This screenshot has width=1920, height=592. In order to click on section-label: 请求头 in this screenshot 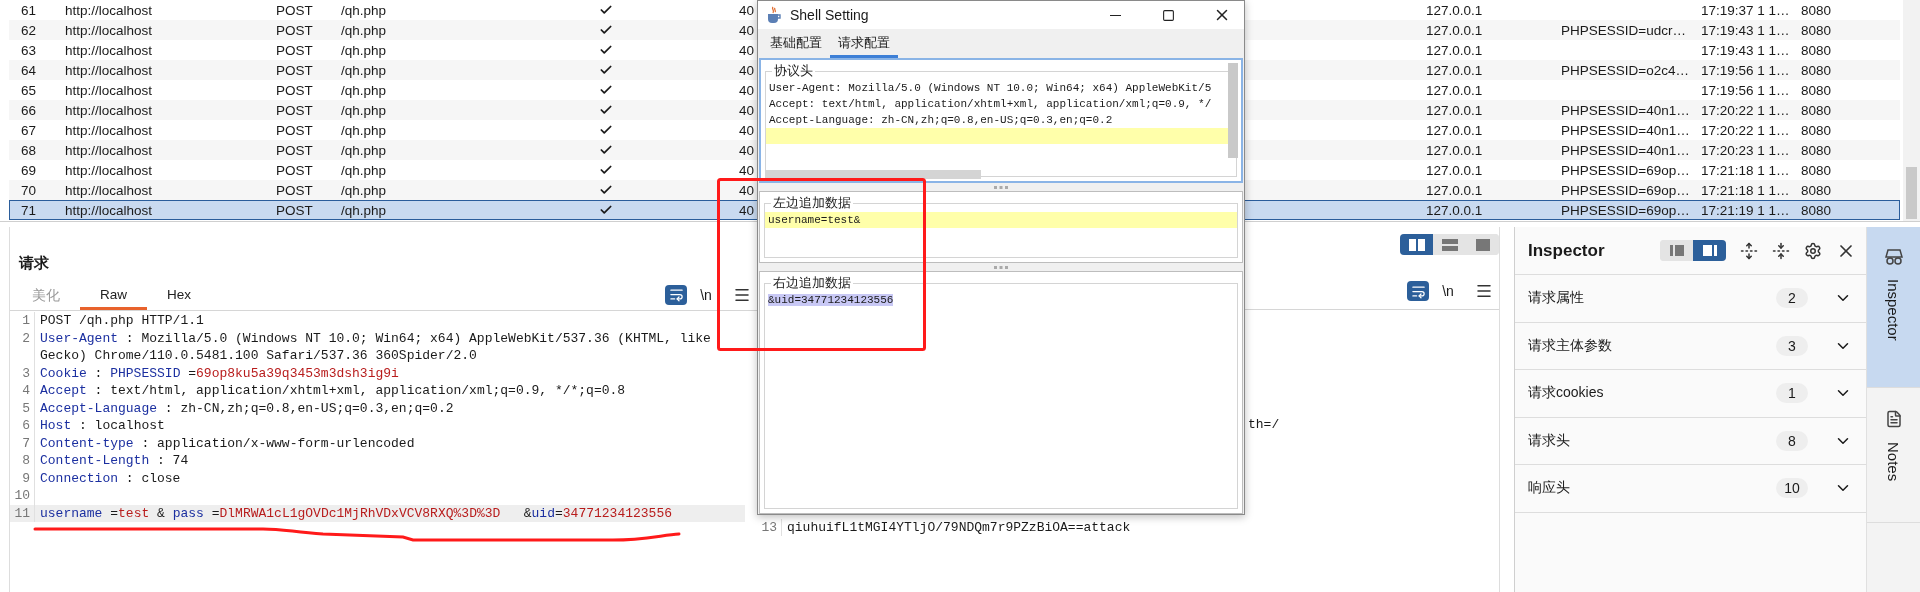, I will do `click(1549, 440)`.